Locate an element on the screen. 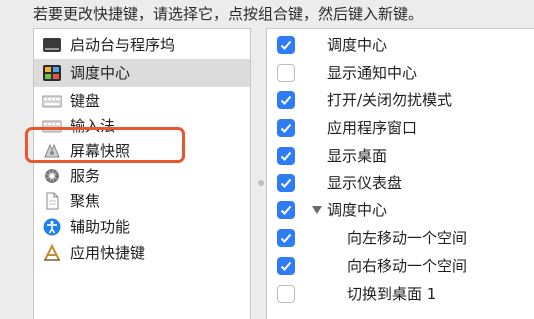  pane-splitter-handle is located at coordinates (261, 183).